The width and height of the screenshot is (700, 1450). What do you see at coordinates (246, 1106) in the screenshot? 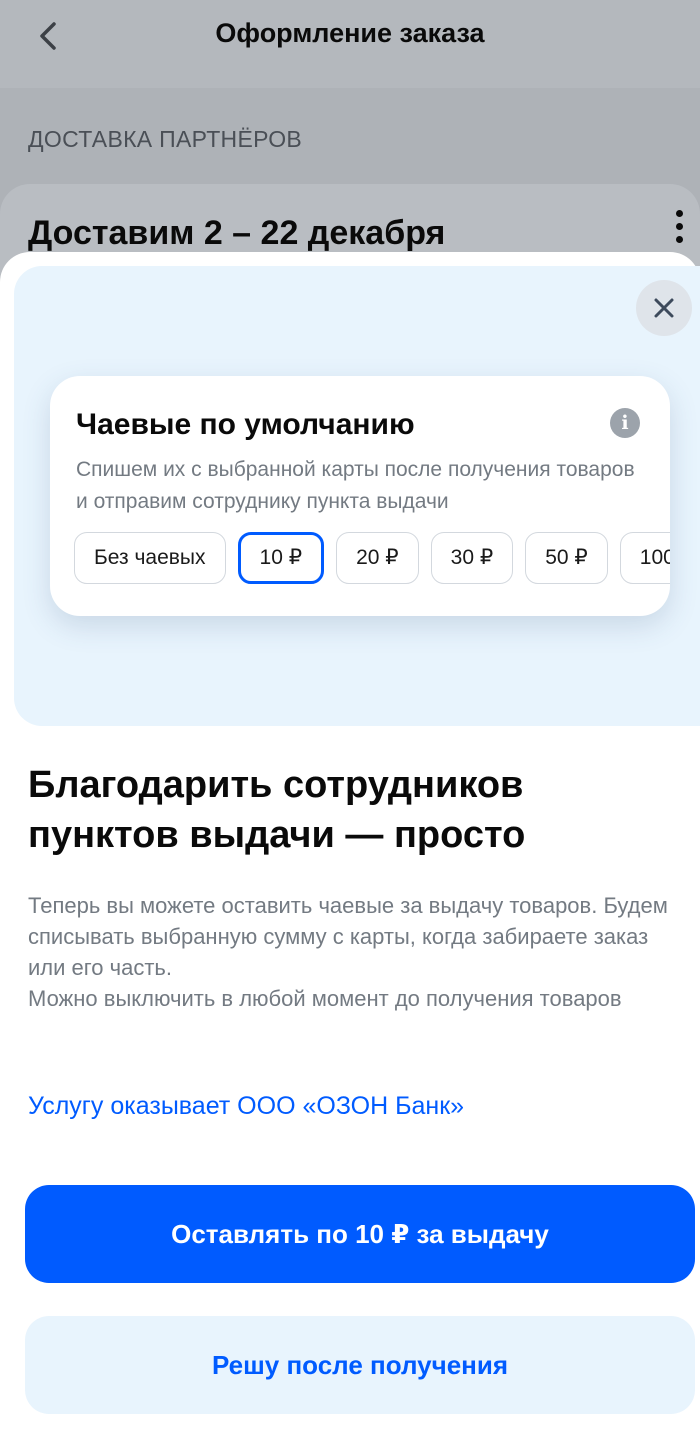
I see `provider-link: Услугу оказывает ООО «ОЗОН Банк»` at bounding box center [246, 1106].